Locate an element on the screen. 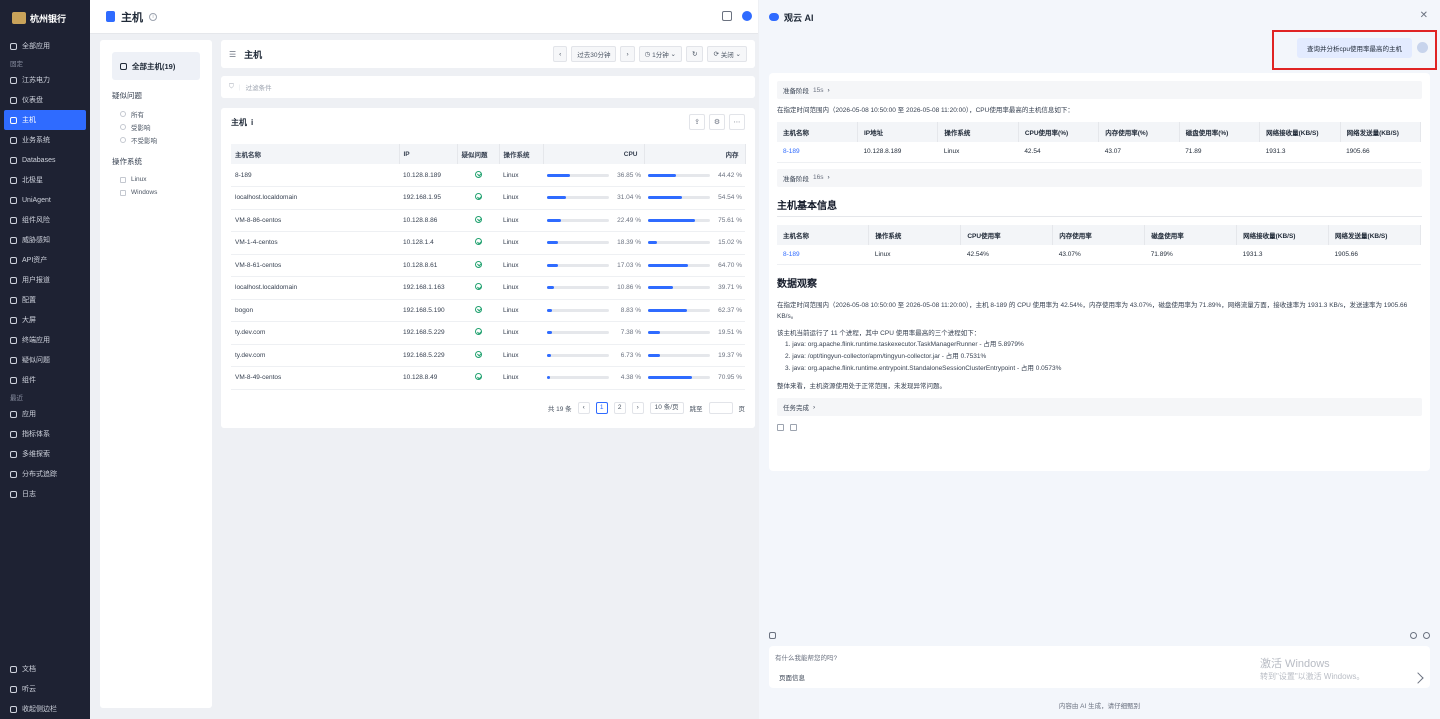  sidebar-item: 配置 is located at coordinates (45, 300).